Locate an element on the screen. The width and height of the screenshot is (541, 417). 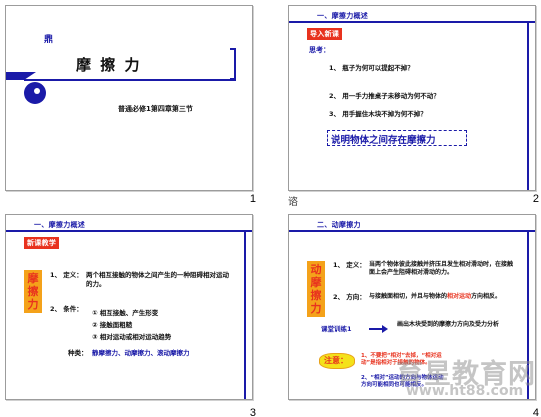
arrow-head-icon is located at coordinates (385, 329).